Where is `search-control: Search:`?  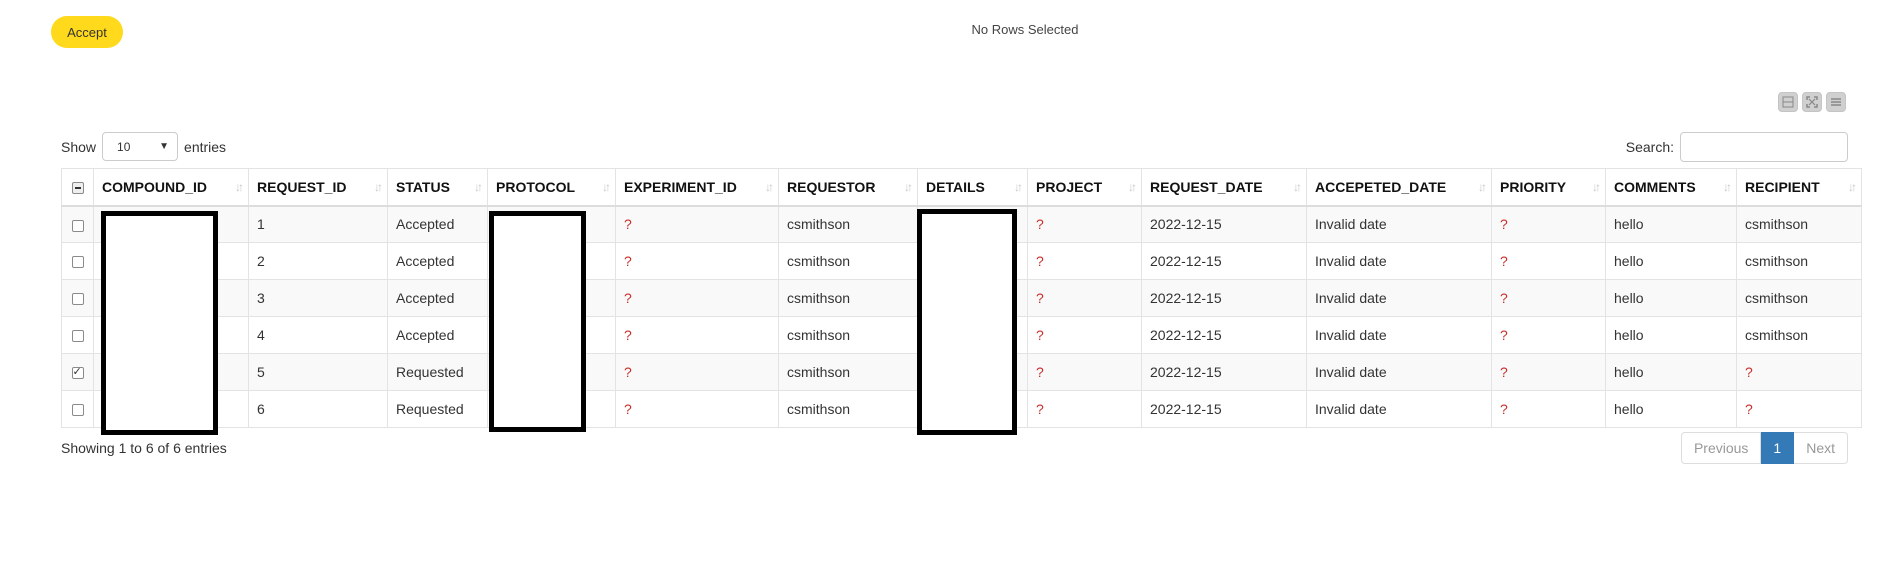
search-control: Search: is located at coordinates (1737, 147).